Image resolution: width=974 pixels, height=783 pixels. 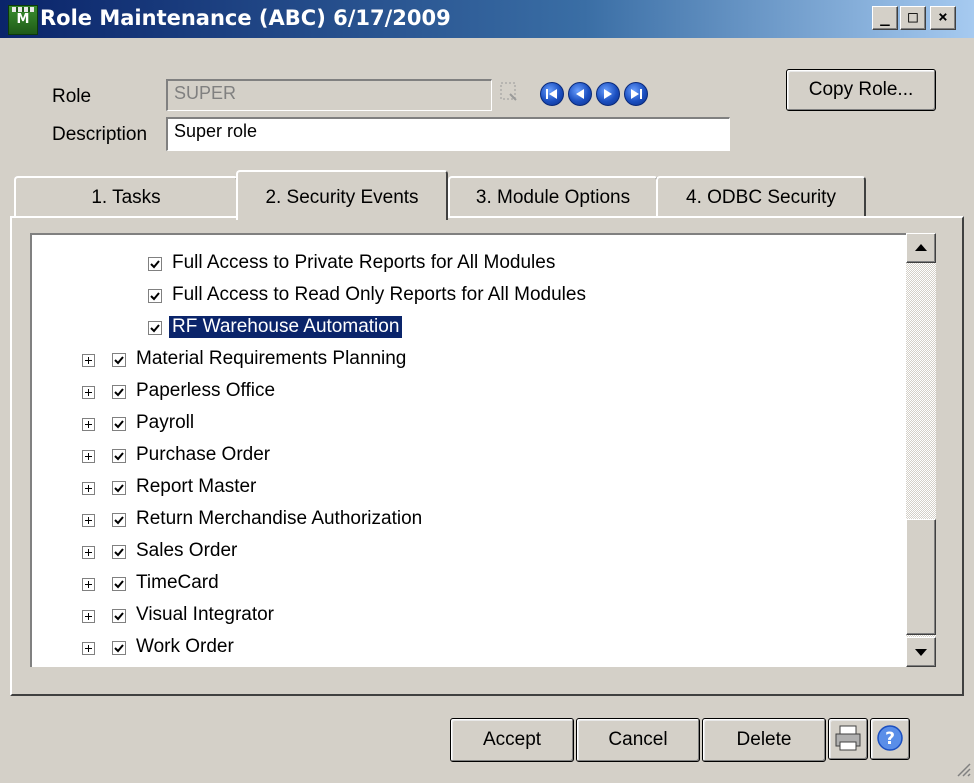 What do you see at coordinates (126, 197) in the screenshot?
I see `tab-tasks: 1. Tasks` at bounding box center [126, 197].